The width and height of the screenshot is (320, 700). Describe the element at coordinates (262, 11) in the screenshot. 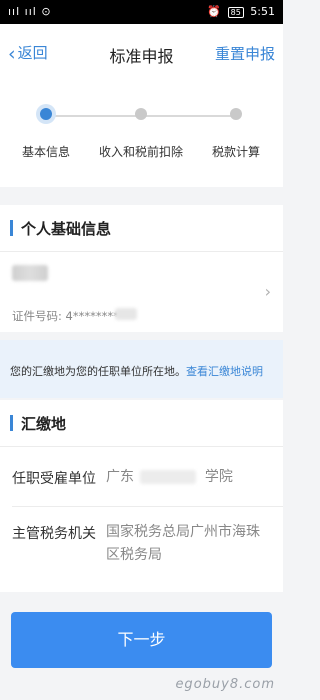

I see `status-time: 5:51` at that location.